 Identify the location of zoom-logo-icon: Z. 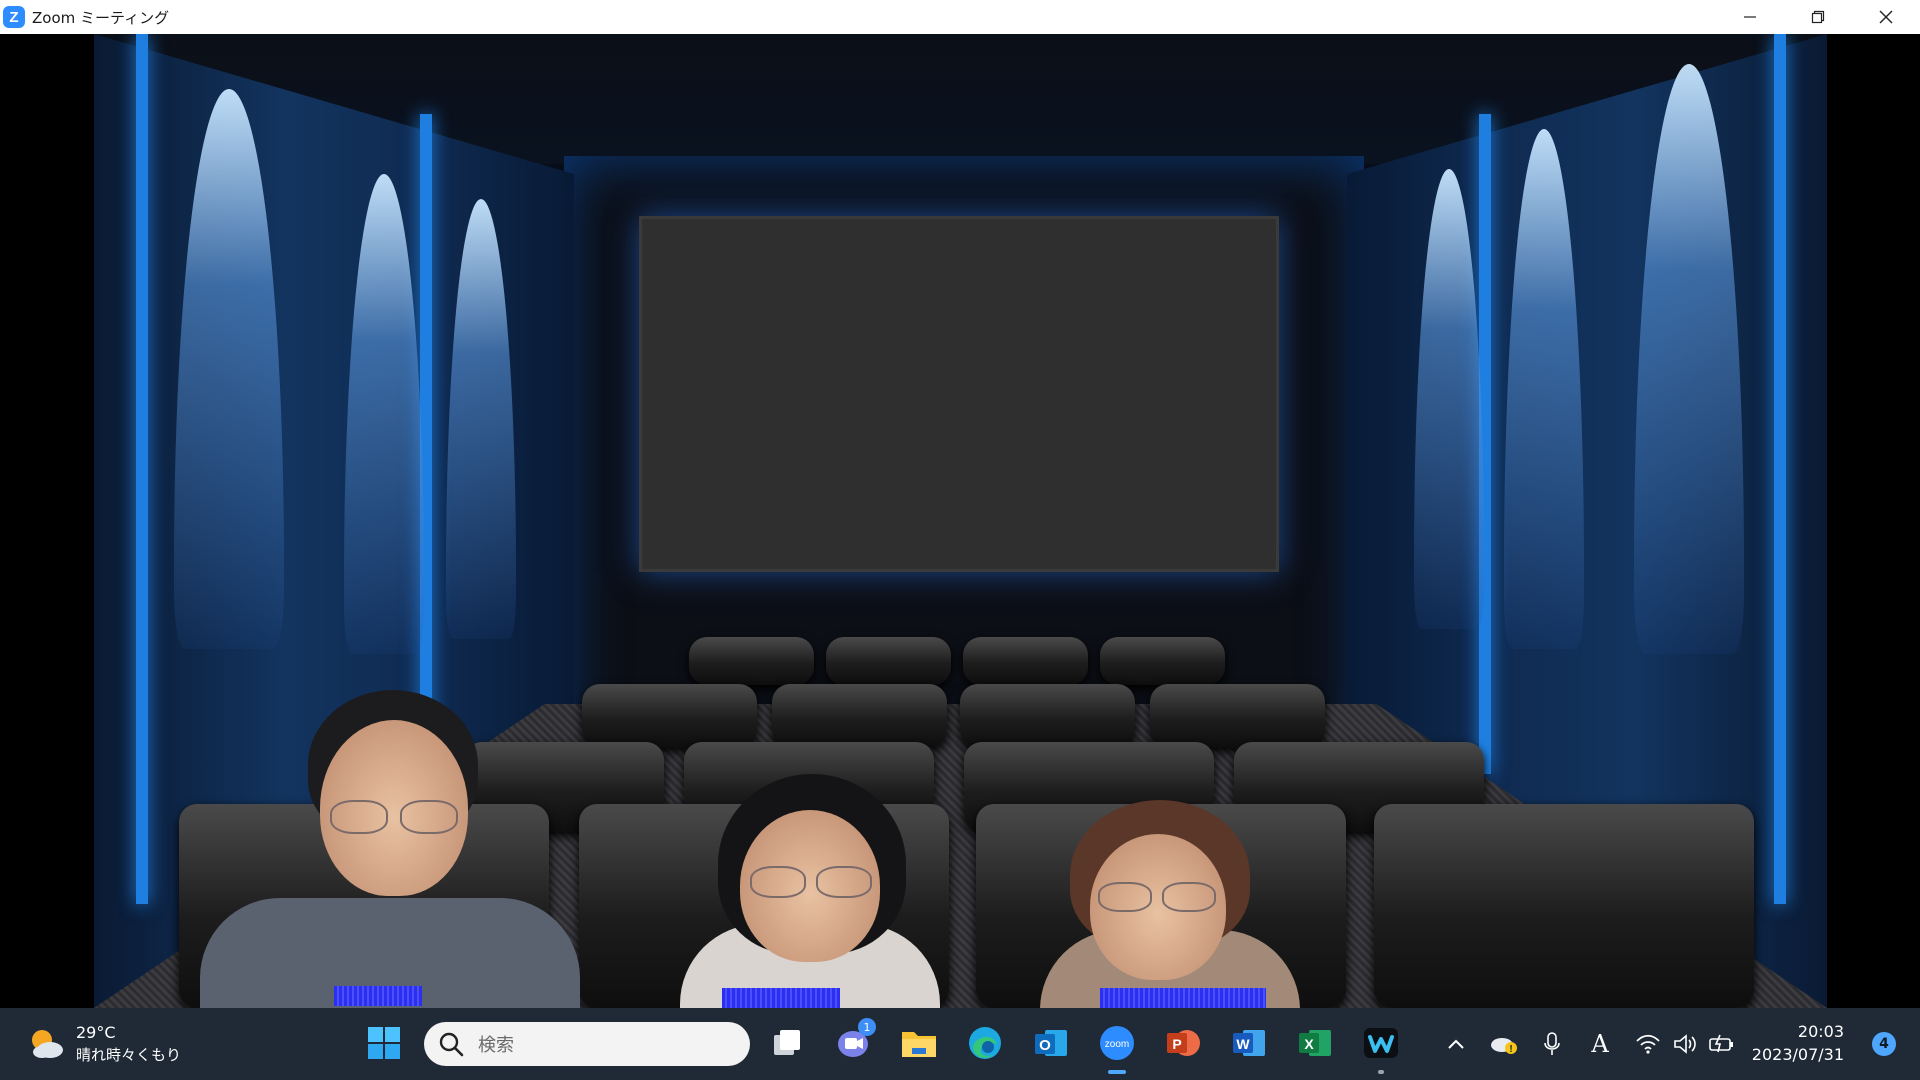
(14, 17).